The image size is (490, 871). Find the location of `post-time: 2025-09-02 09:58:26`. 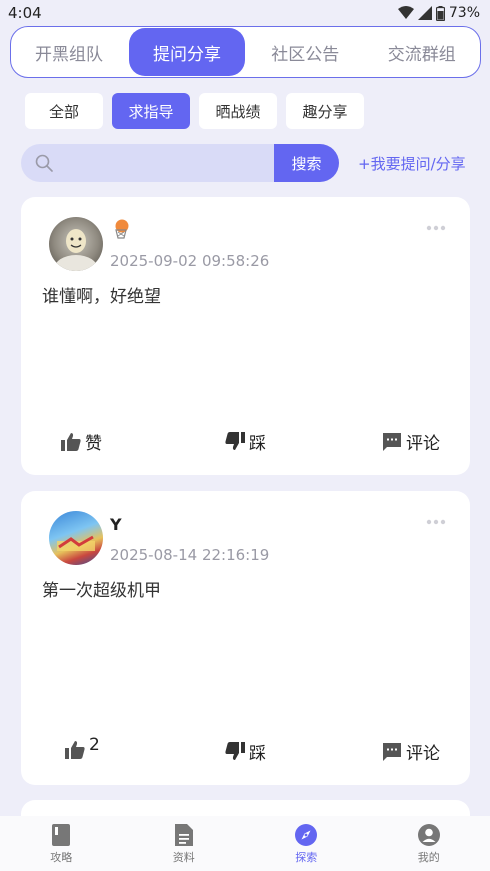

post-time: 2025-09-02 09:58:26 is located at coordinates (190, 261).